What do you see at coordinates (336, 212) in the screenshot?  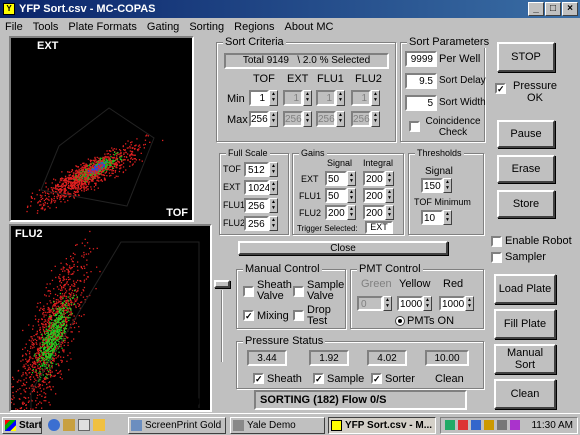 I see `gain-flu2-signal-input: 200` at bounding box center [336, 212].